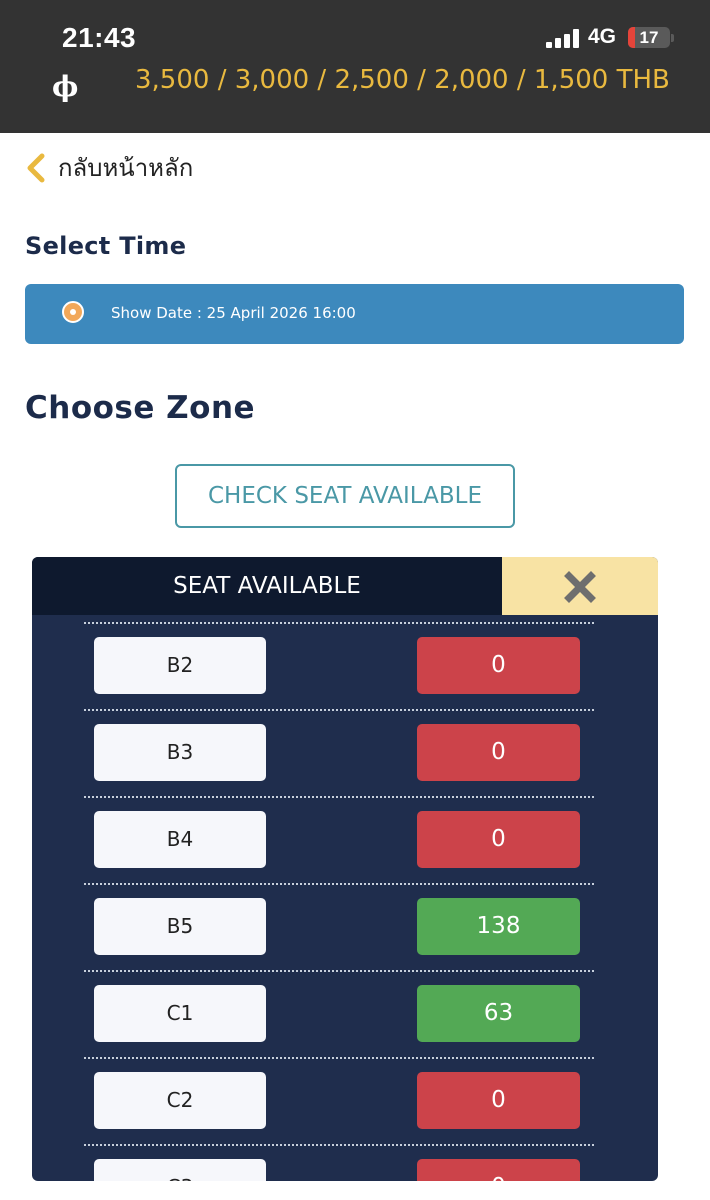  What do you see at coordinates (180, 839) in the screenshot?
I see `zone-label: B4` at bounding box center [180, 839].